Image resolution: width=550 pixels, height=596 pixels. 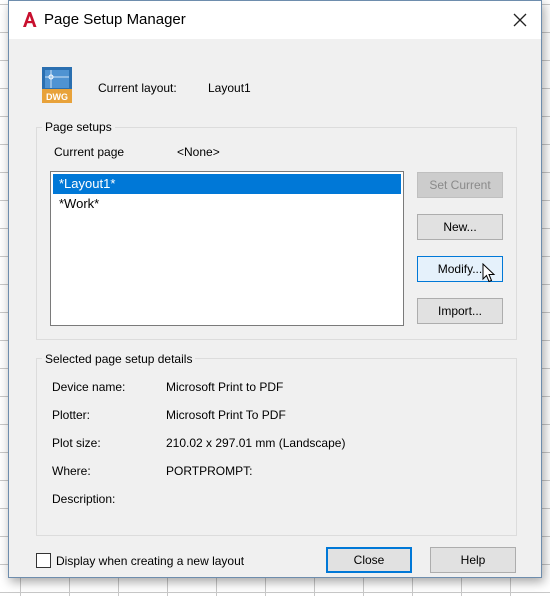 I want to click on details-group-title: Selected page setup details, so click(x=119, y=359).